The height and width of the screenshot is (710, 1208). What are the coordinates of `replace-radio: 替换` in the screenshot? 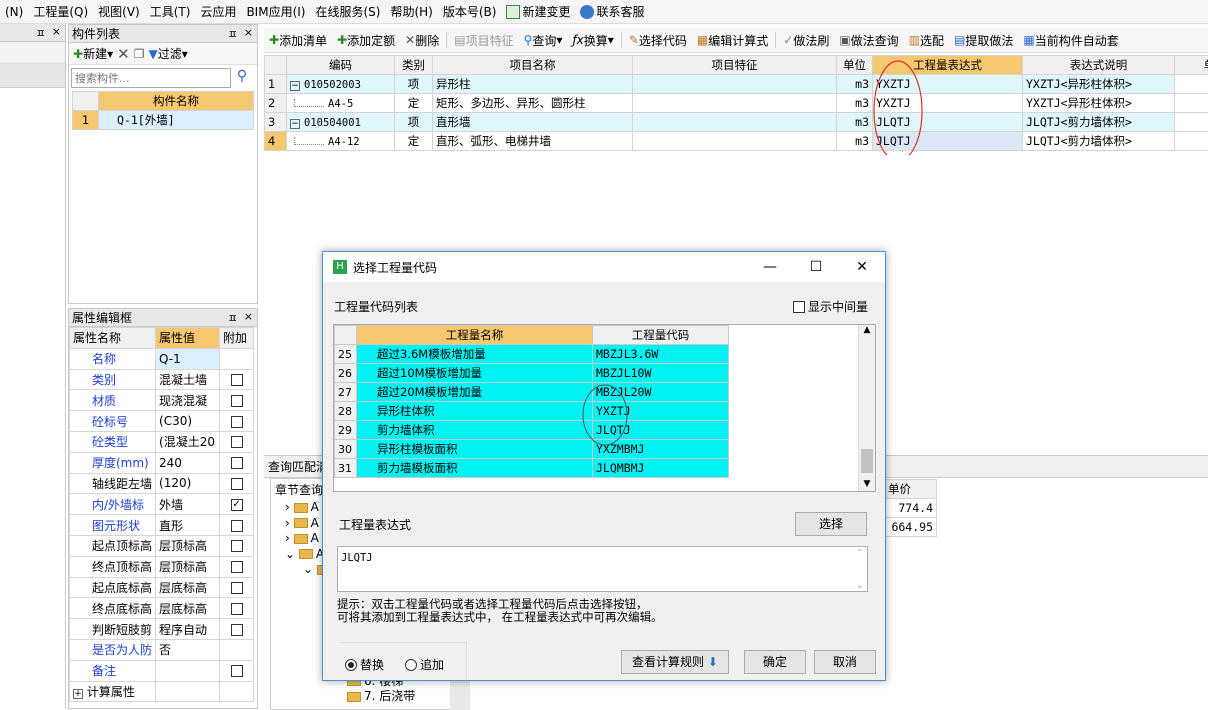 It's located at (364, 664).